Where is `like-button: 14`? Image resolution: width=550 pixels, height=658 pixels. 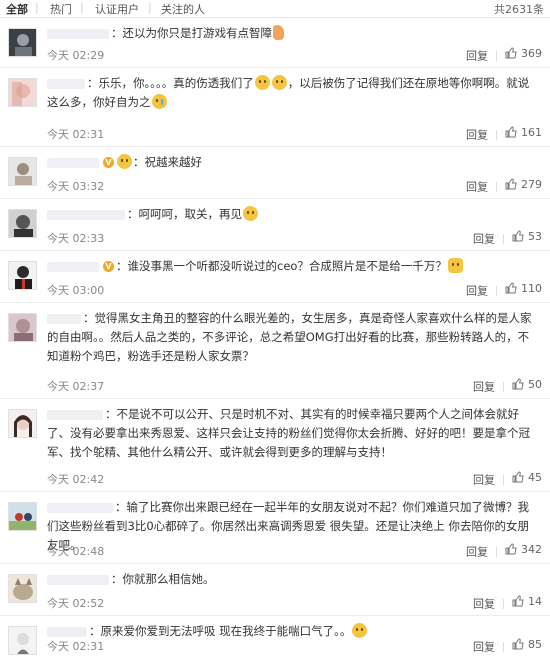
like-button: 14 is located at coordinates (527, 601).